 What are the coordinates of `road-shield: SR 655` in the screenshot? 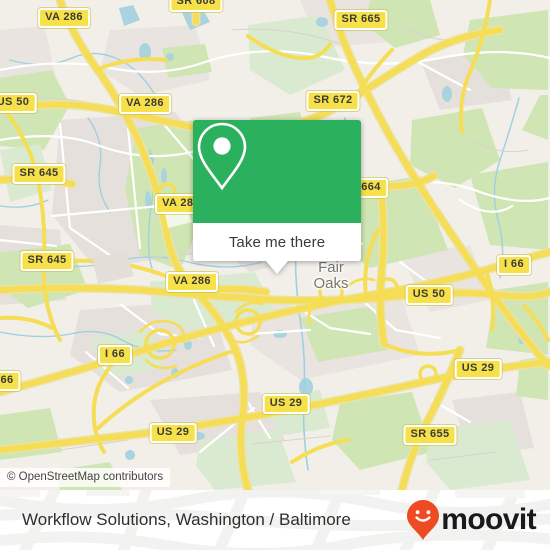 It's located at (430, 435).